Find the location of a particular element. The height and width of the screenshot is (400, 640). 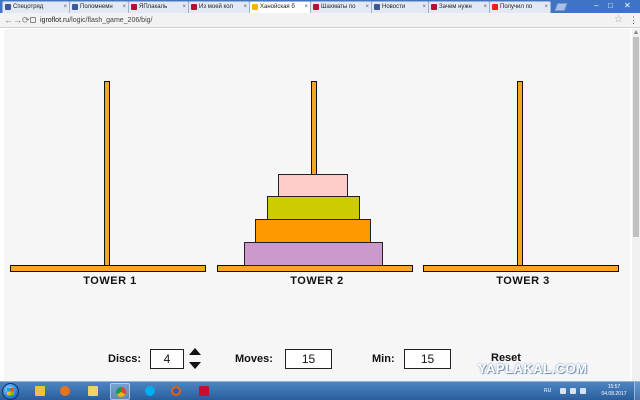

browser-tab: Шахматы по × is located at coordinates (341, 7).